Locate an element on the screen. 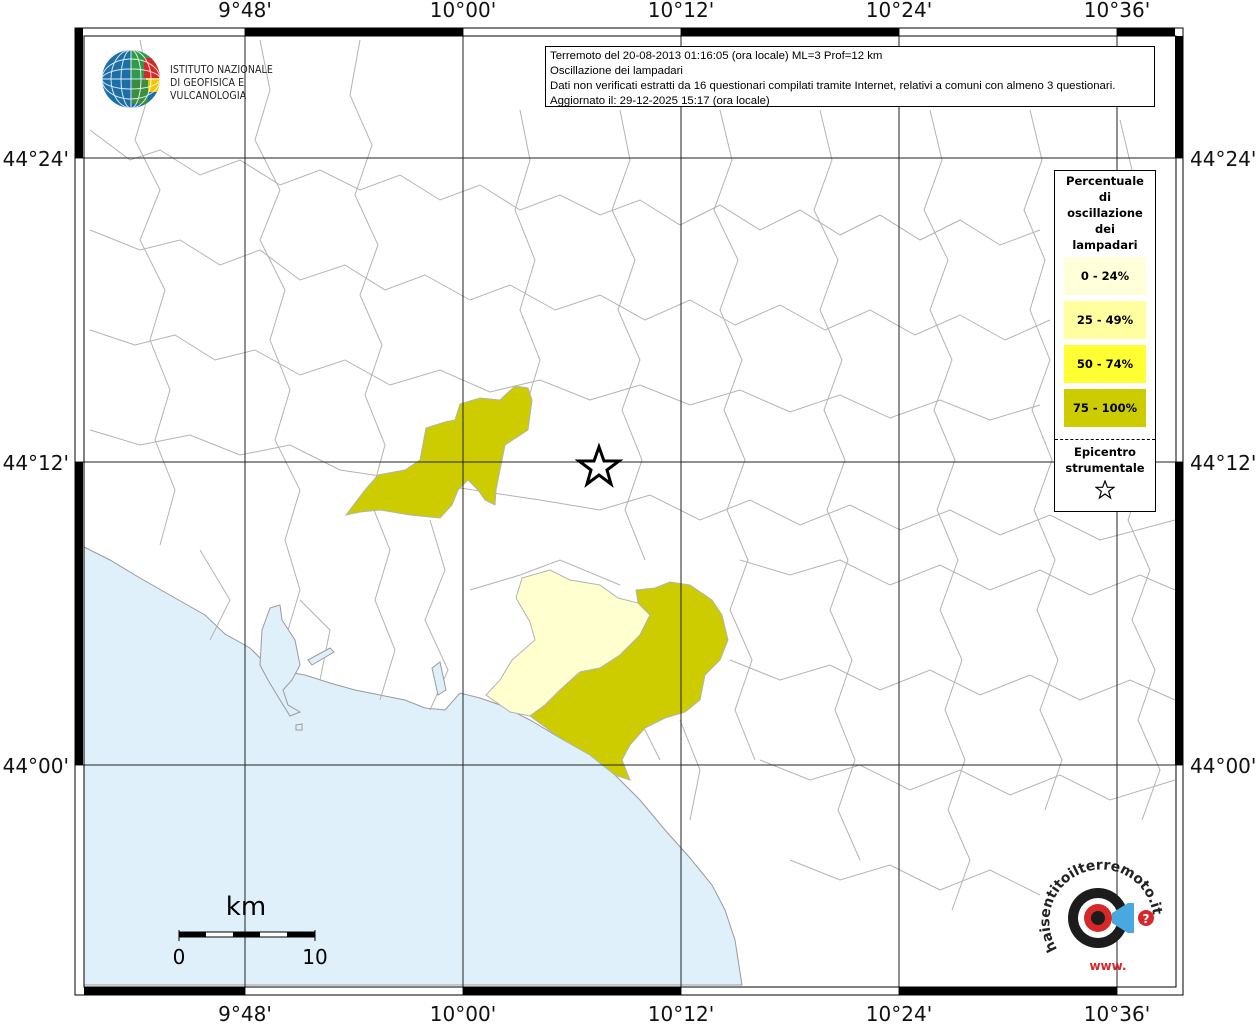 The height and width of the screenshot is (1024, 1257). legend-swatch-0-24: 0 - 24% is located at coordinates (1105, 276).